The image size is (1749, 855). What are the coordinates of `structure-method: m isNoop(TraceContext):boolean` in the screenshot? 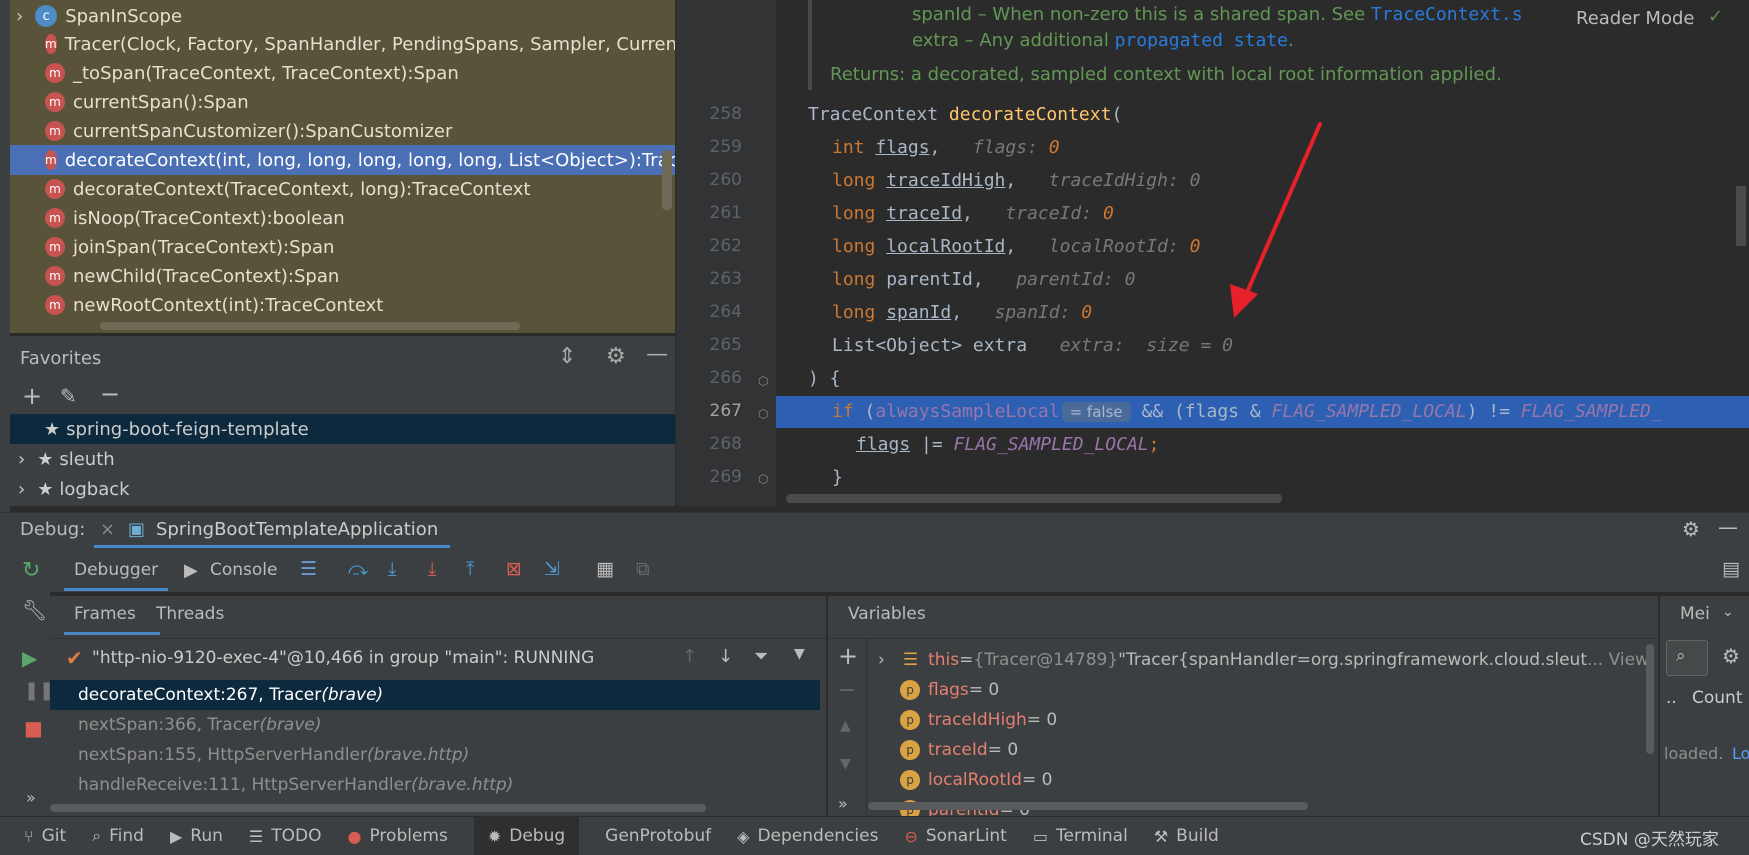 It's located at (342, 218).